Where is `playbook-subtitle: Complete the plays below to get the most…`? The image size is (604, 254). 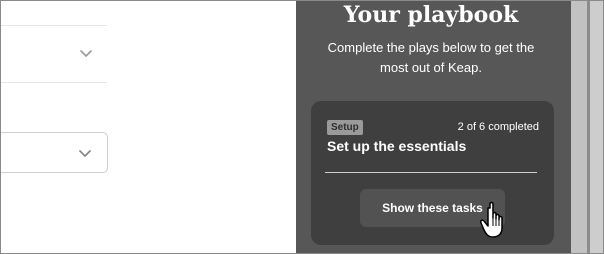 playbook-subtitle: Complete the plays below to get the most… is located at coordinates (431, 57).